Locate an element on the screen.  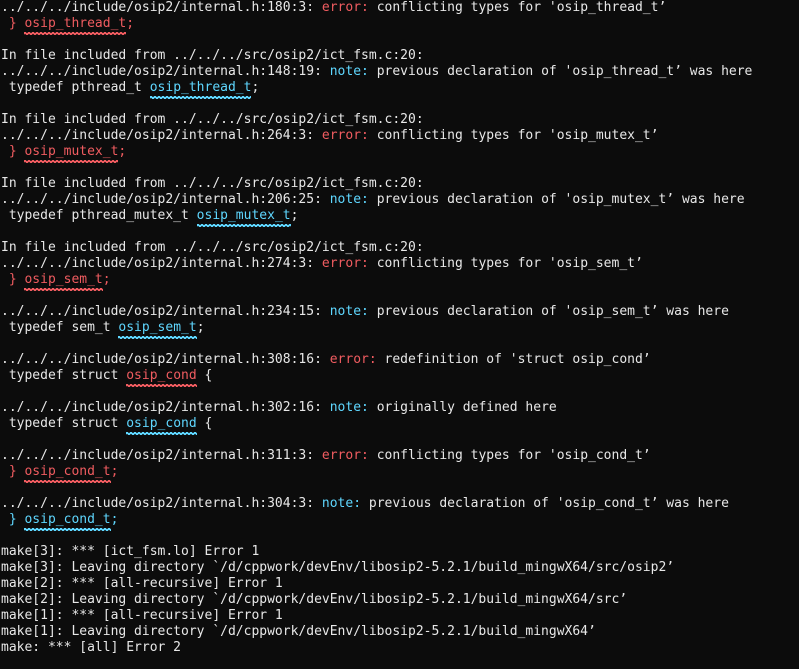
line-text: typedef pthread_mutex_t is located at coordinates (99, 215).